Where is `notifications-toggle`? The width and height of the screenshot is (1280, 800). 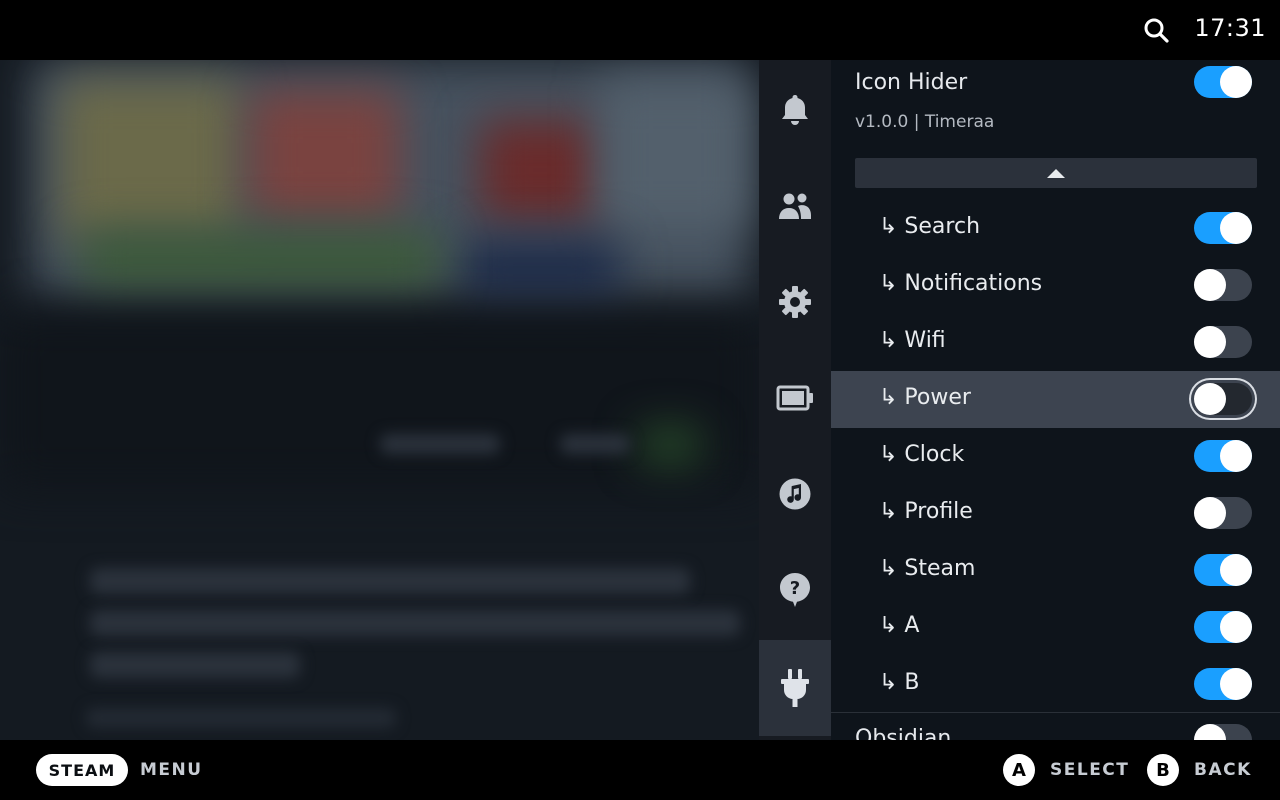
notifications-toggle is located at coordinates (1223, 285).